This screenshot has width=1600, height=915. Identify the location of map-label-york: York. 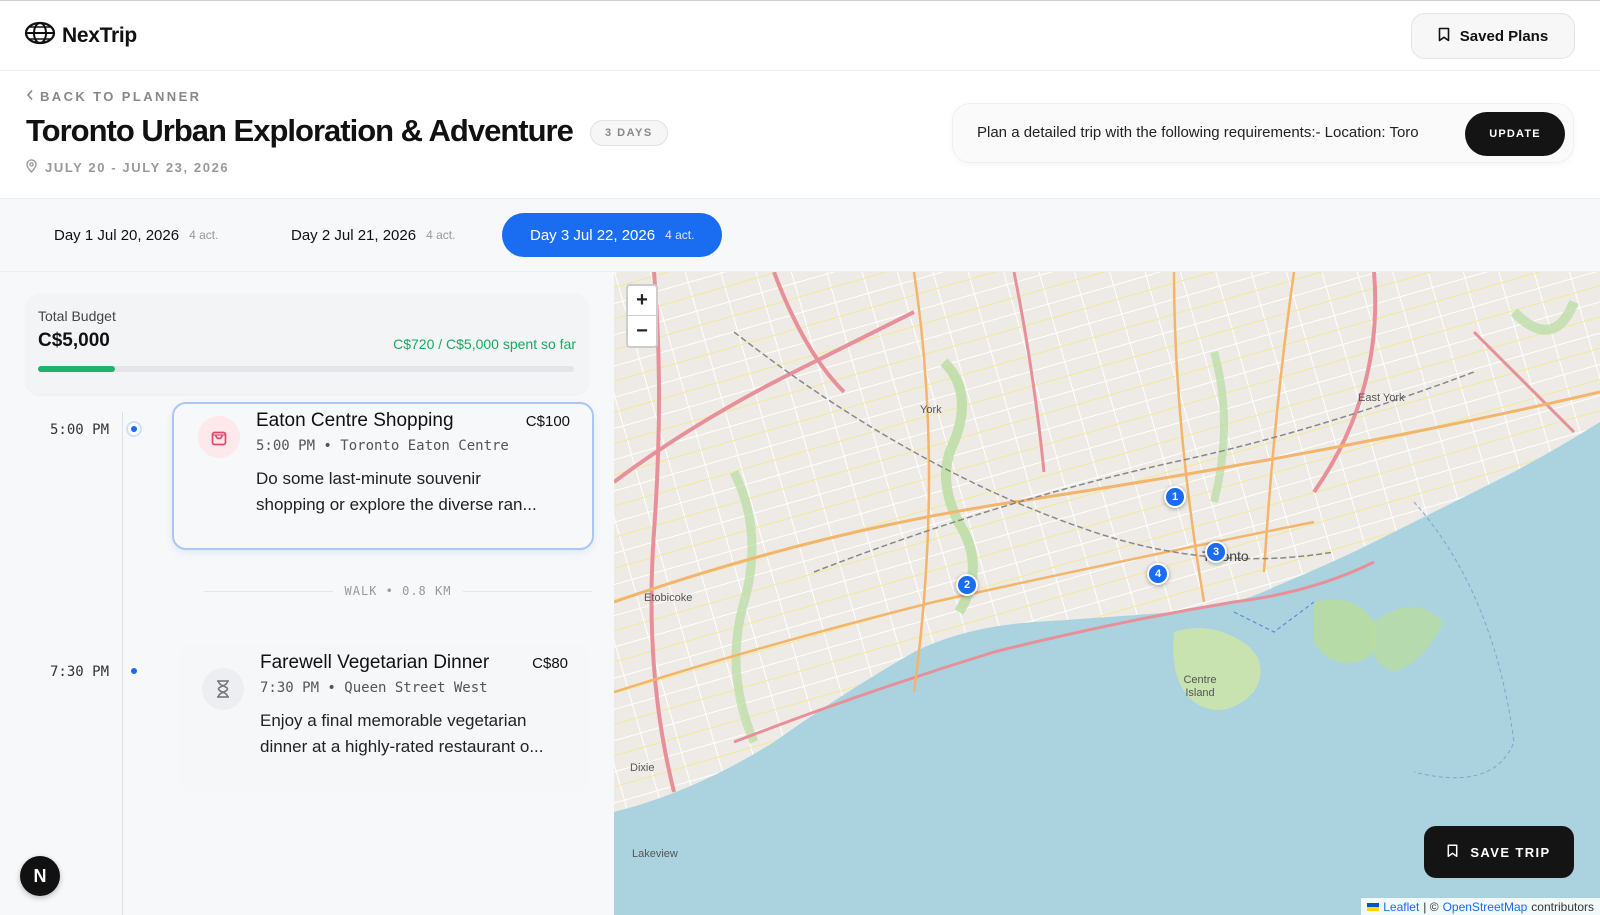
(931, 410).